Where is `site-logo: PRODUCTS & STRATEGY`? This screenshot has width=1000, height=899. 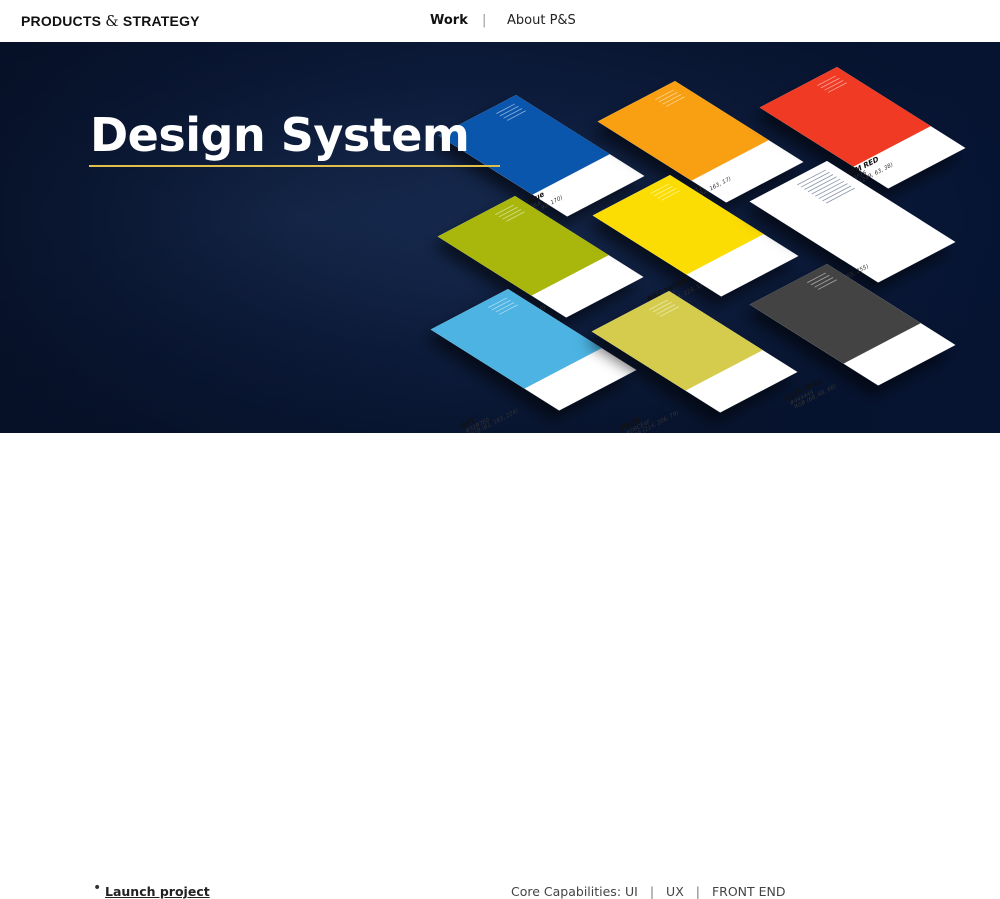 site-logo: PRODUCTS & STRATEGY is located at coordinates (110, 21).